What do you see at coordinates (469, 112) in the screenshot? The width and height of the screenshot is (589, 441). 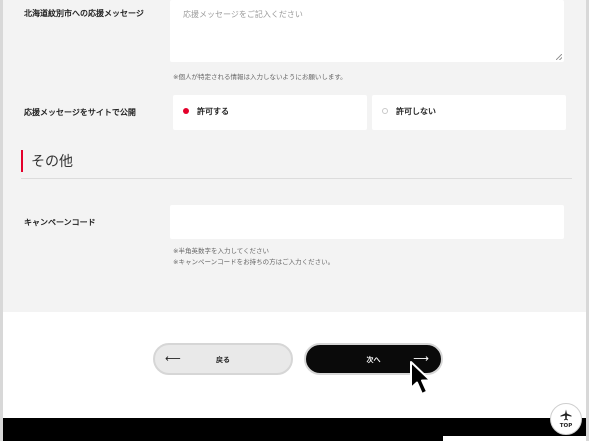 I see `radio-option-deny: 許可しない` at bounding box center [469, 112].